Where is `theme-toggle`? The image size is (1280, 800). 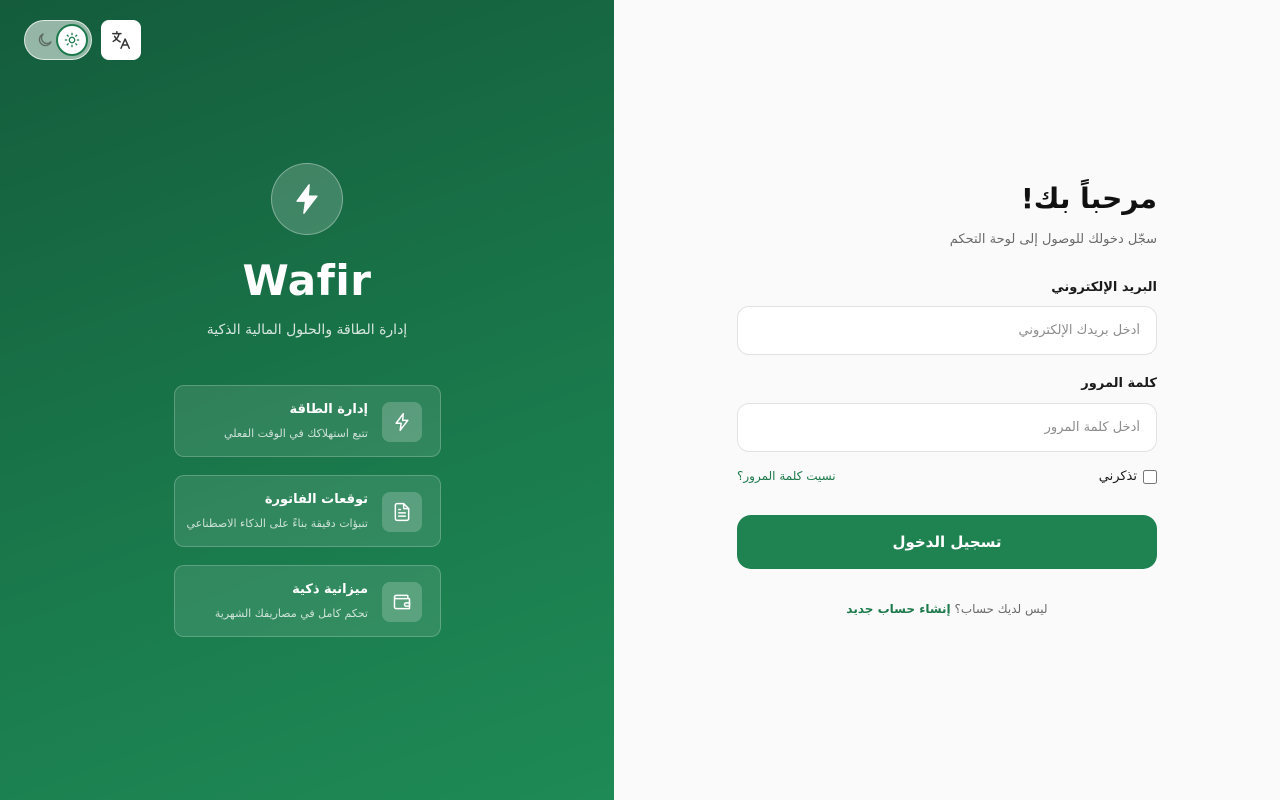 theme-toggle is located at coordinates (58, 40).